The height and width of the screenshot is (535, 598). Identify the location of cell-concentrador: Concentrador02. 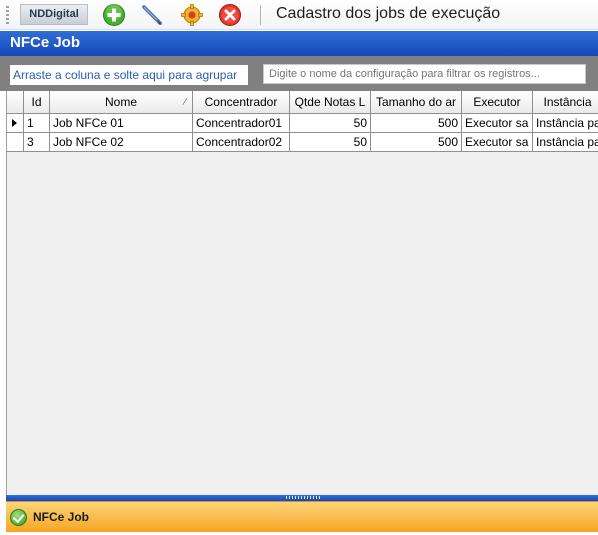
(241, 142).